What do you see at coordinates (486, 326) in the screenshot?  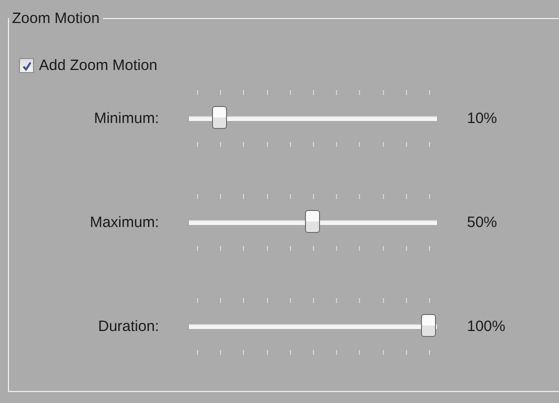 I see `slider-value: 100%` at bounding box center [486, 326].